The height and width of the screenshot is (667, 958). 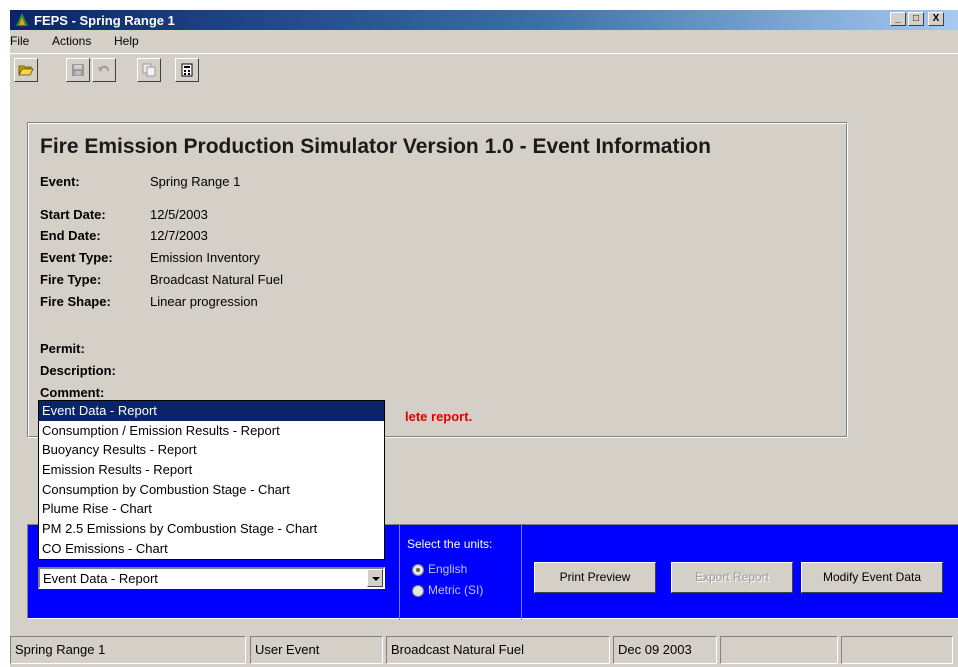 I want to click on copy-button, so click(x=149, y=70).